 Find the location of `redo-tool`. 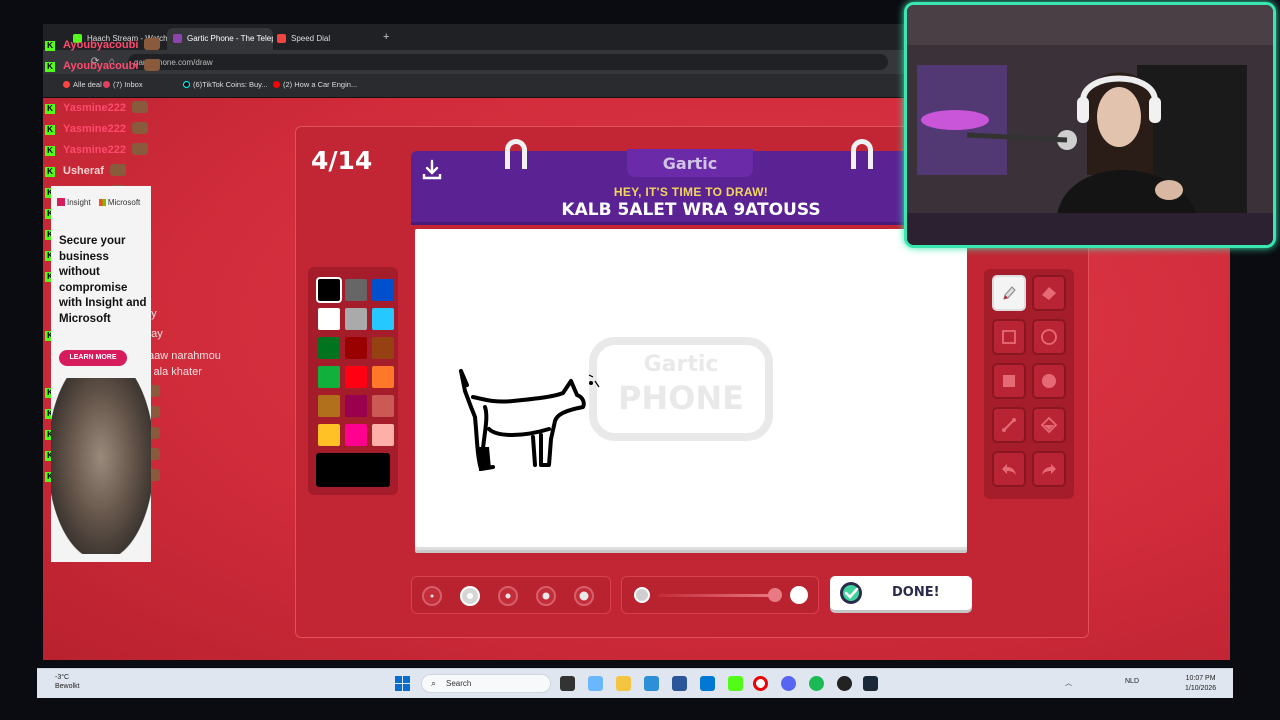

redo-tool is located at coordinates (1049, 469).